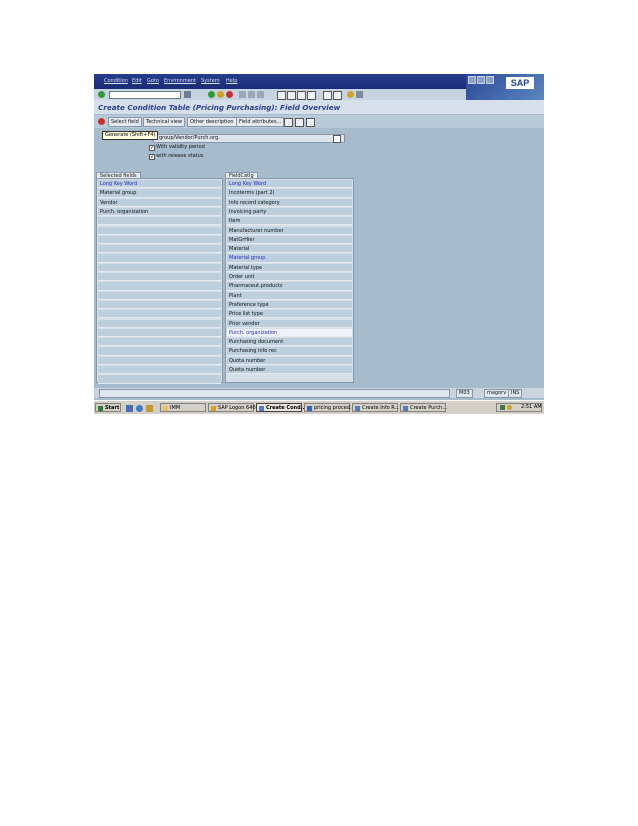 This screenshot has width=638, height=826. I want to click on tray-app-icon, so click(509, 407).